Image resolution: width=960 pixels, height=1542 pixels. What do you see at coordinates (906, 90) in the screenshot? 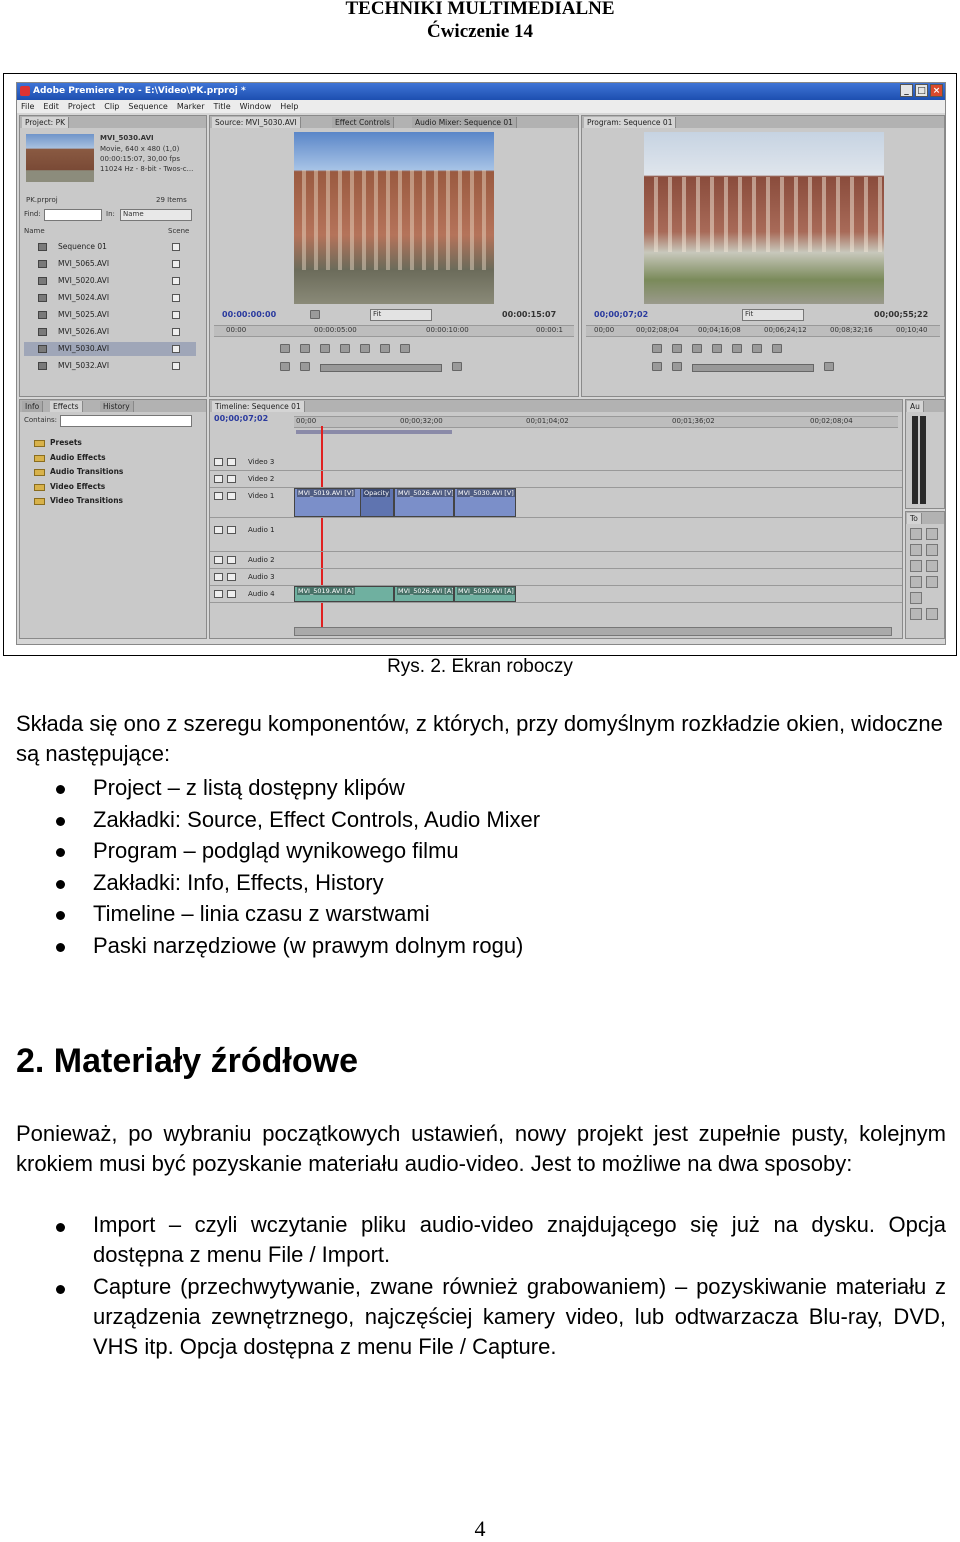
I see `minimize-button: _` at bounding box center [906, 90].